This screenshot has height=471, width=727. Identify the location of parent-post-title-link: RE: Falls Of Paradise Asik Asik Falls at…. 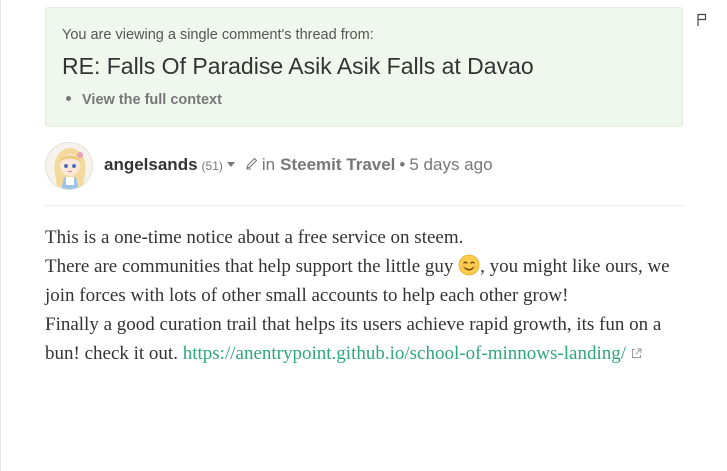
(298, 66).